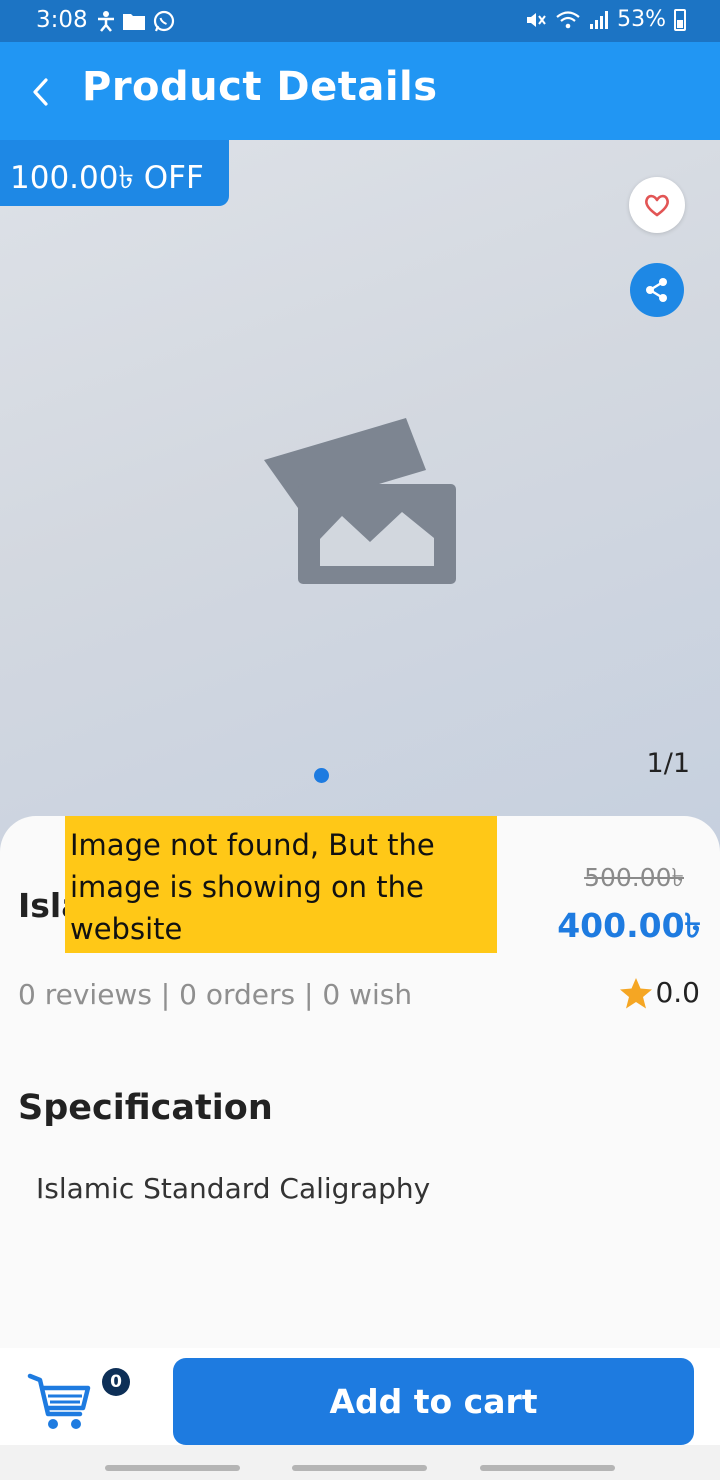  Describe the element at coordinates (59, 1401) in the screenshot. I see `cart-icon` at that location.